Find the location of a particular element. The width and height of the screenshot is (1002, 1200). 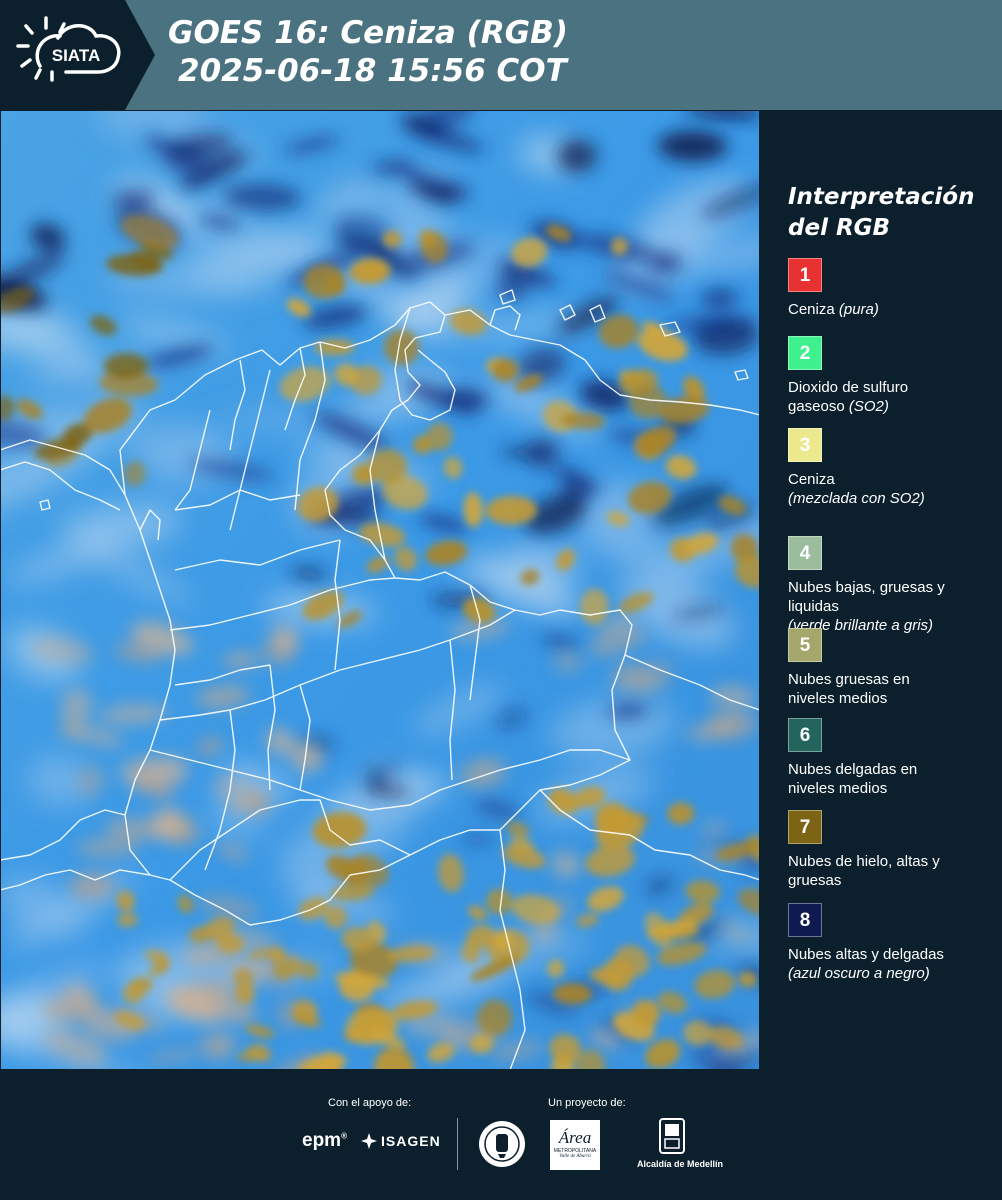

legend-description: Dioxido de sulfuro gaseoso (SO2) is located at coordinates (890, 397).